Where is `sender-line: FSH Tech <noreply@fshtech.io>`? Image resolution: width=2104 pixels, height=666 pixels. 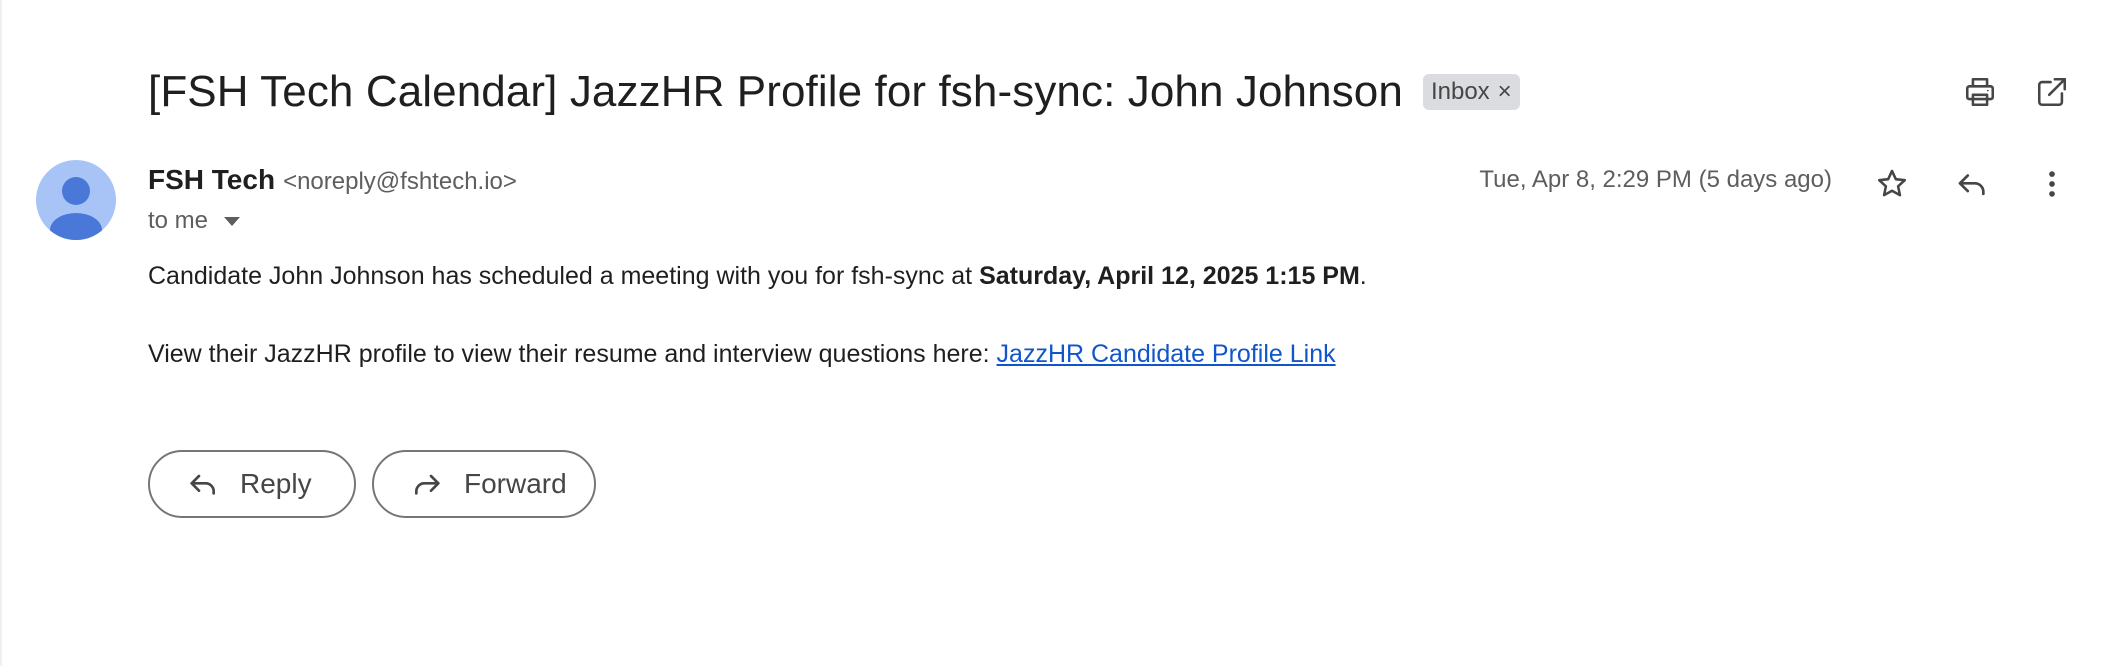
sender-line: FSH Tech <noreply@fshtech.io> is located at coordinates (332, 182).